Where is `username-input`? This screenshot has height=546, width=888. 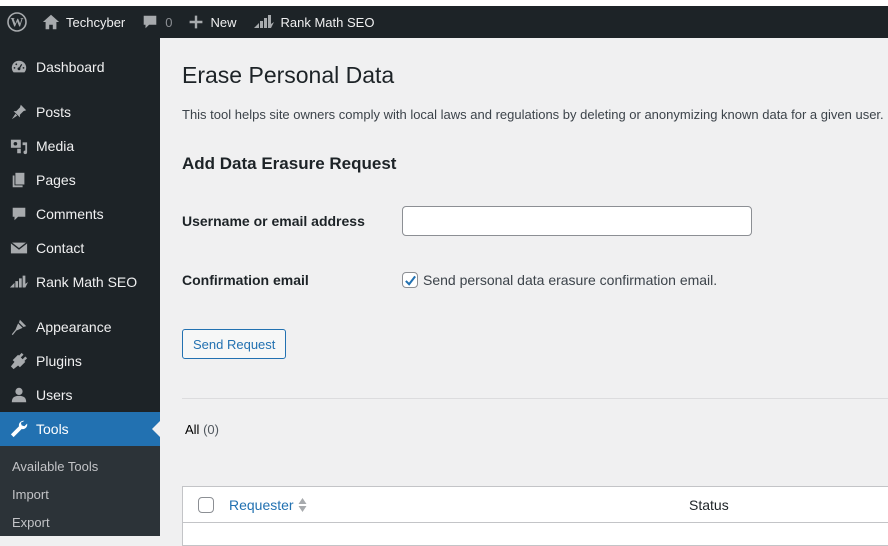
username-input is located at coordinates (577, 221).